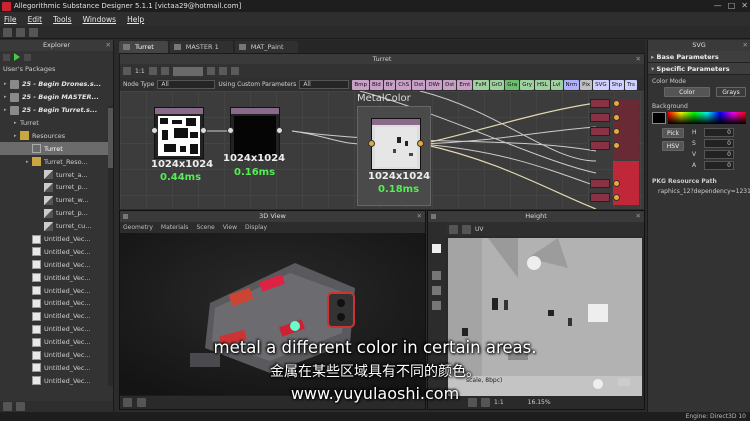  I want to click on filter-chip: Gra, so click(512, 84).